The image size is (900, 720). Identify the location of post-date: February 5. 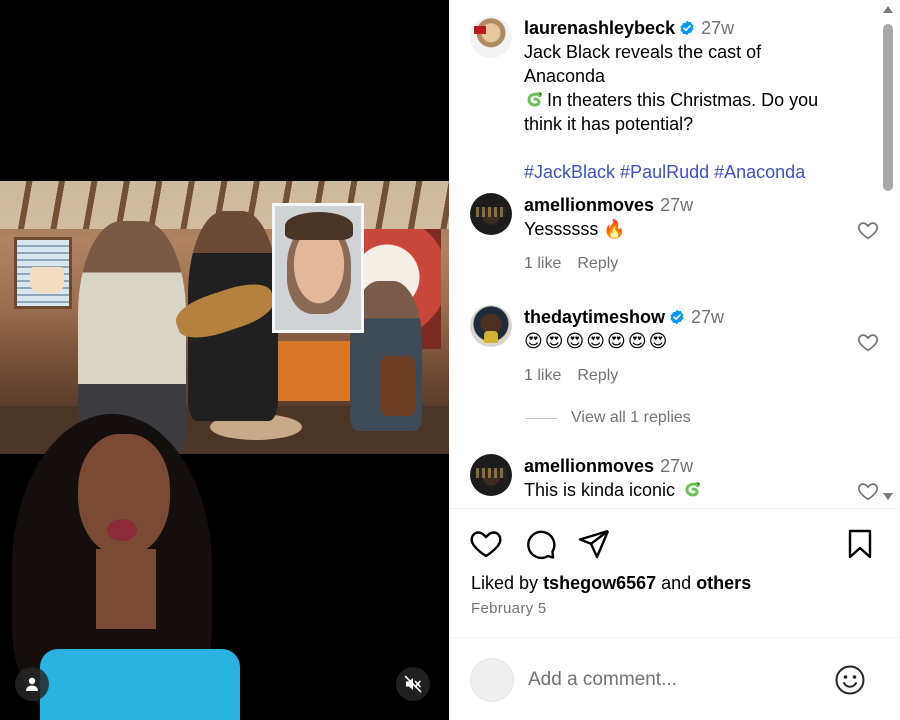
(509, 608).